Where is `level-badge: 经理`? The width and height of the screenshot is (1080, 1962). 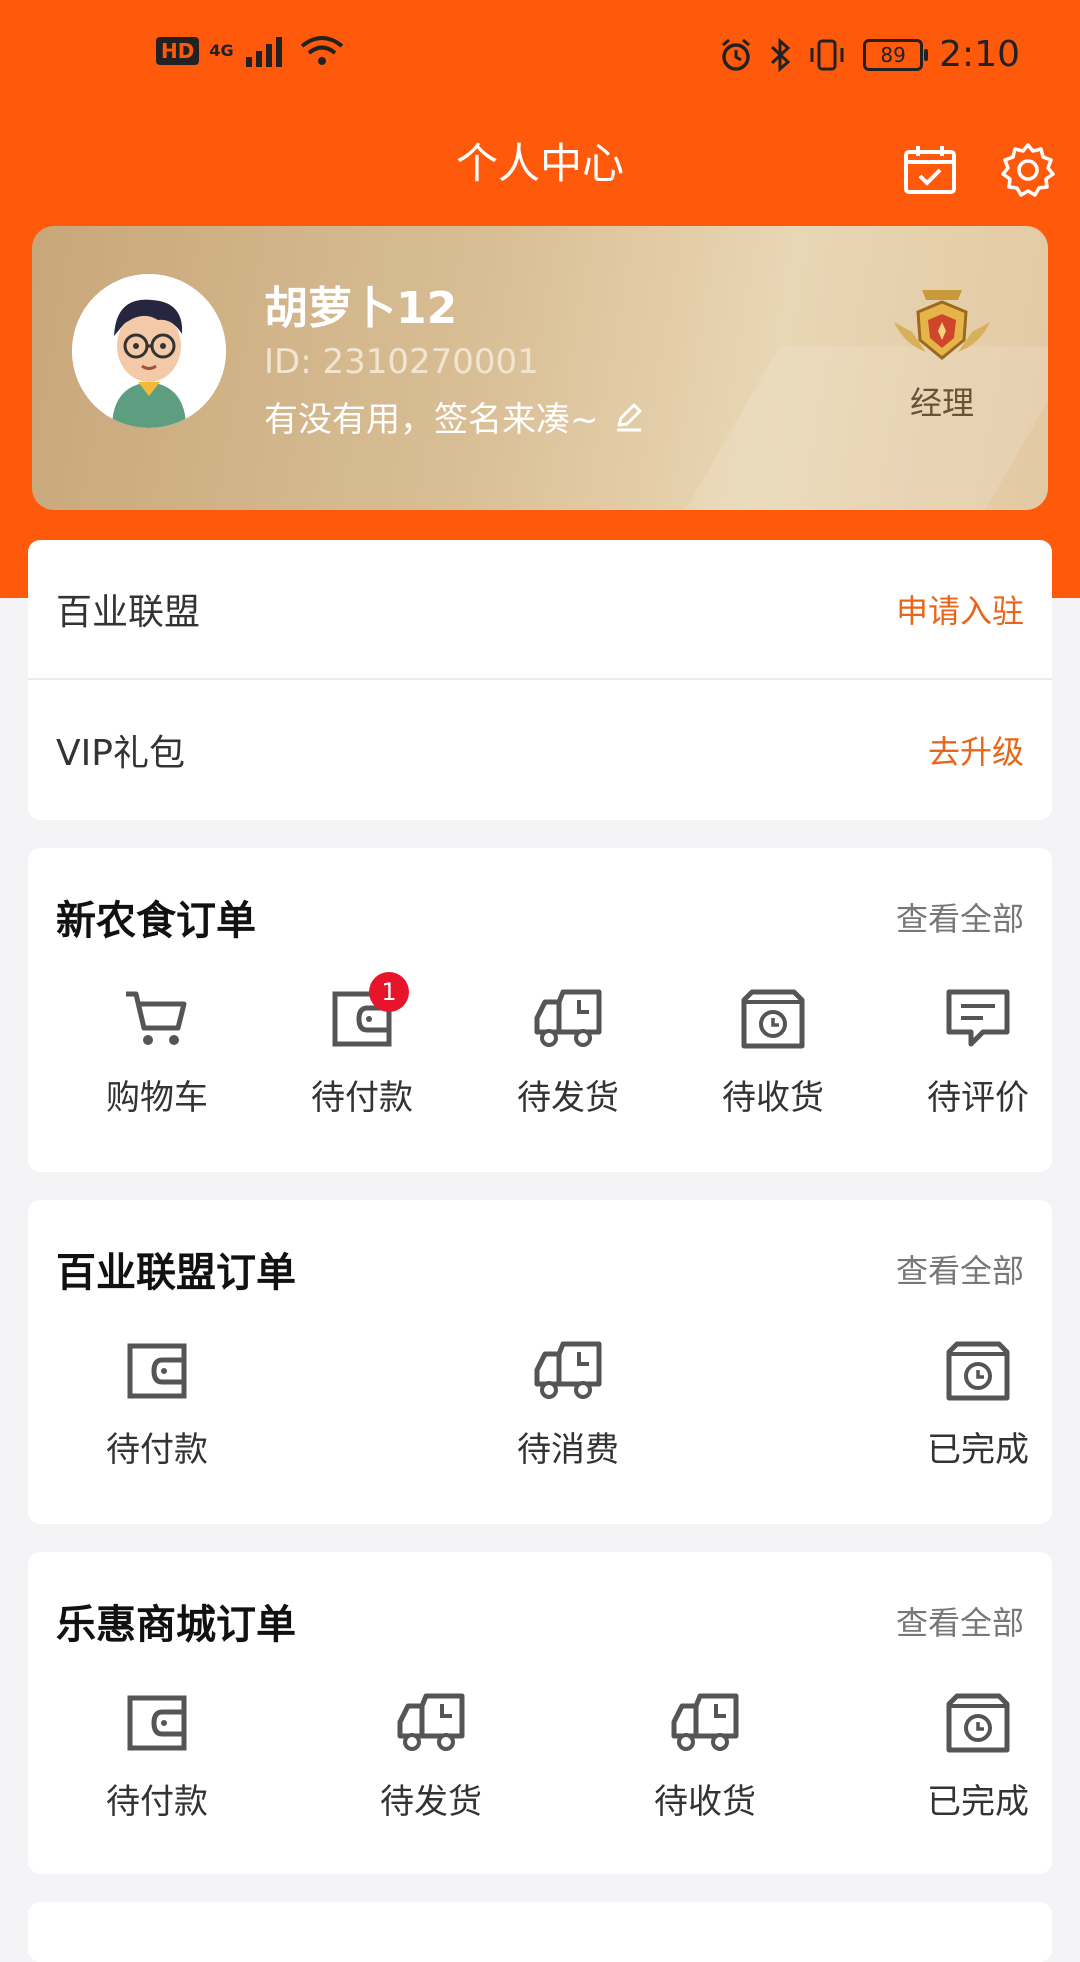 level-badge: 经理 is located at coordinates (942, 355).